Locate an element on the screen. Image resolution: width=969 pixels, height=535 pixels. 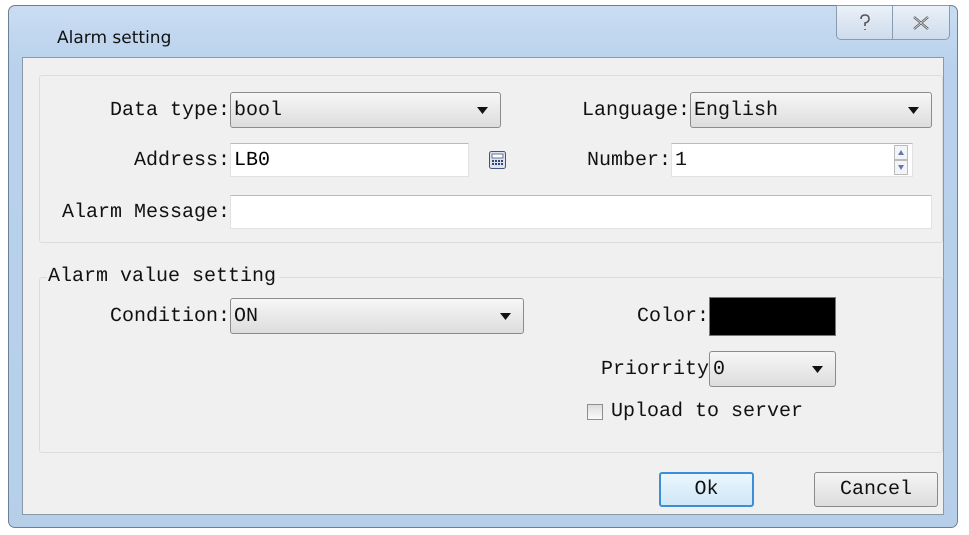
close-icon is located at coordinates (921, 23).